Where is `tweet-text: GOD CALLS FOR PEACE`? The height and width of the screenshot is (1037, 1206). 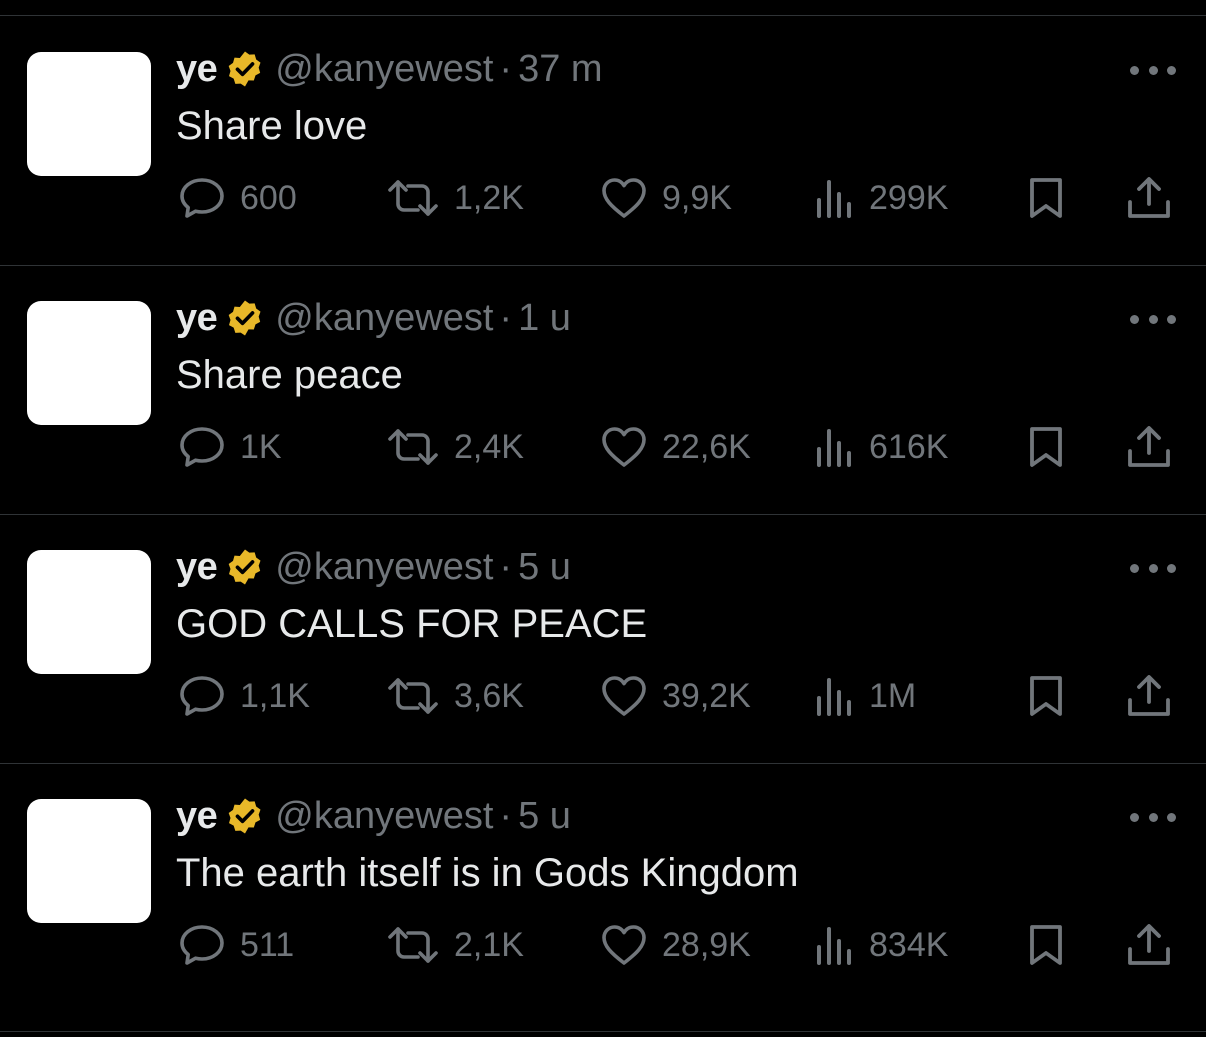 tweet-text: GOD CALLS FOR PEACE is located at coordinates (412, 624).